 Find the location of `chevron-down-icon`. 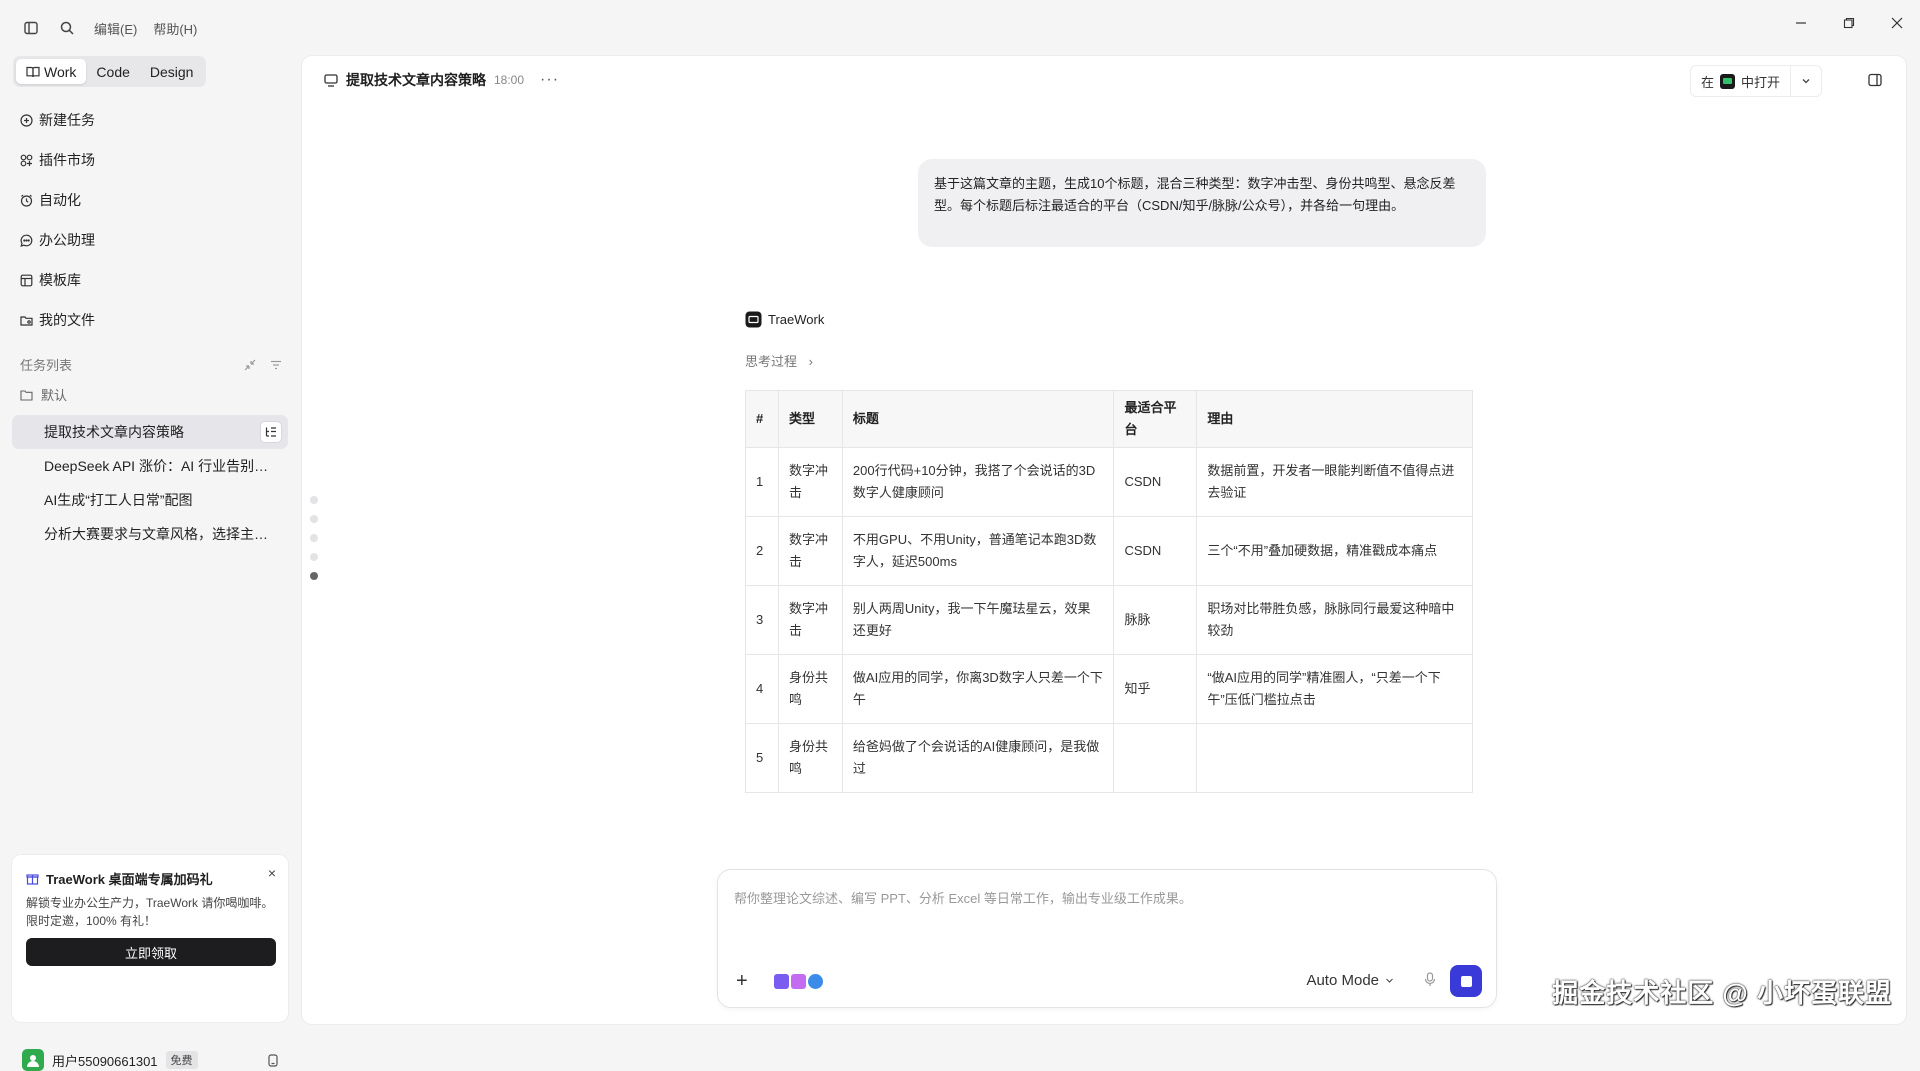

chevron-down-icon is located at coordinates (1806, 81).